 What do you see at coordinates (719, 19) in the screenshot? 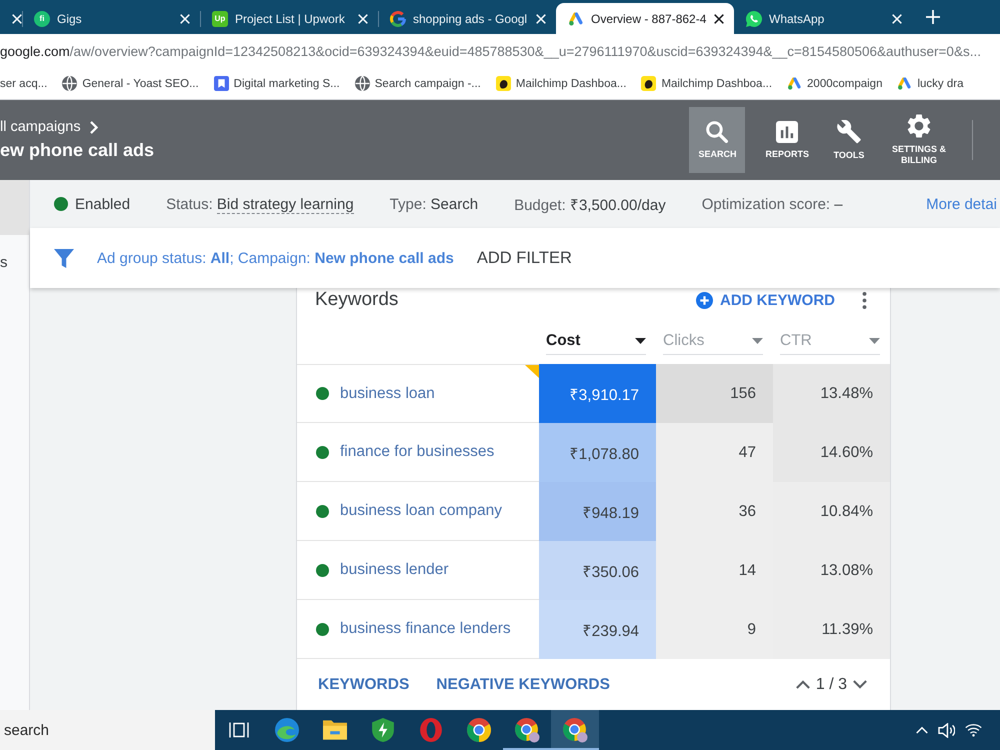
I see `close-icon` at bounding box center [719, 19].